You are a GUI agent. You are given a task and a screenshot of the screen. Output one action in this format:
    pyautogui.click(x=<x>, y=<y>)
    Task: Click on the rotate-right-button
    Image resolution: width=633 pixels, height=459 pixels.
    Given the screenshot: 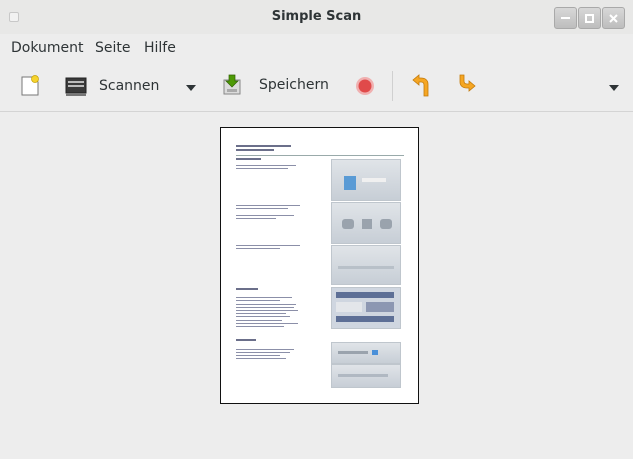 What is the action you would take?
    pyautogui.click(x=468, y=86)
    